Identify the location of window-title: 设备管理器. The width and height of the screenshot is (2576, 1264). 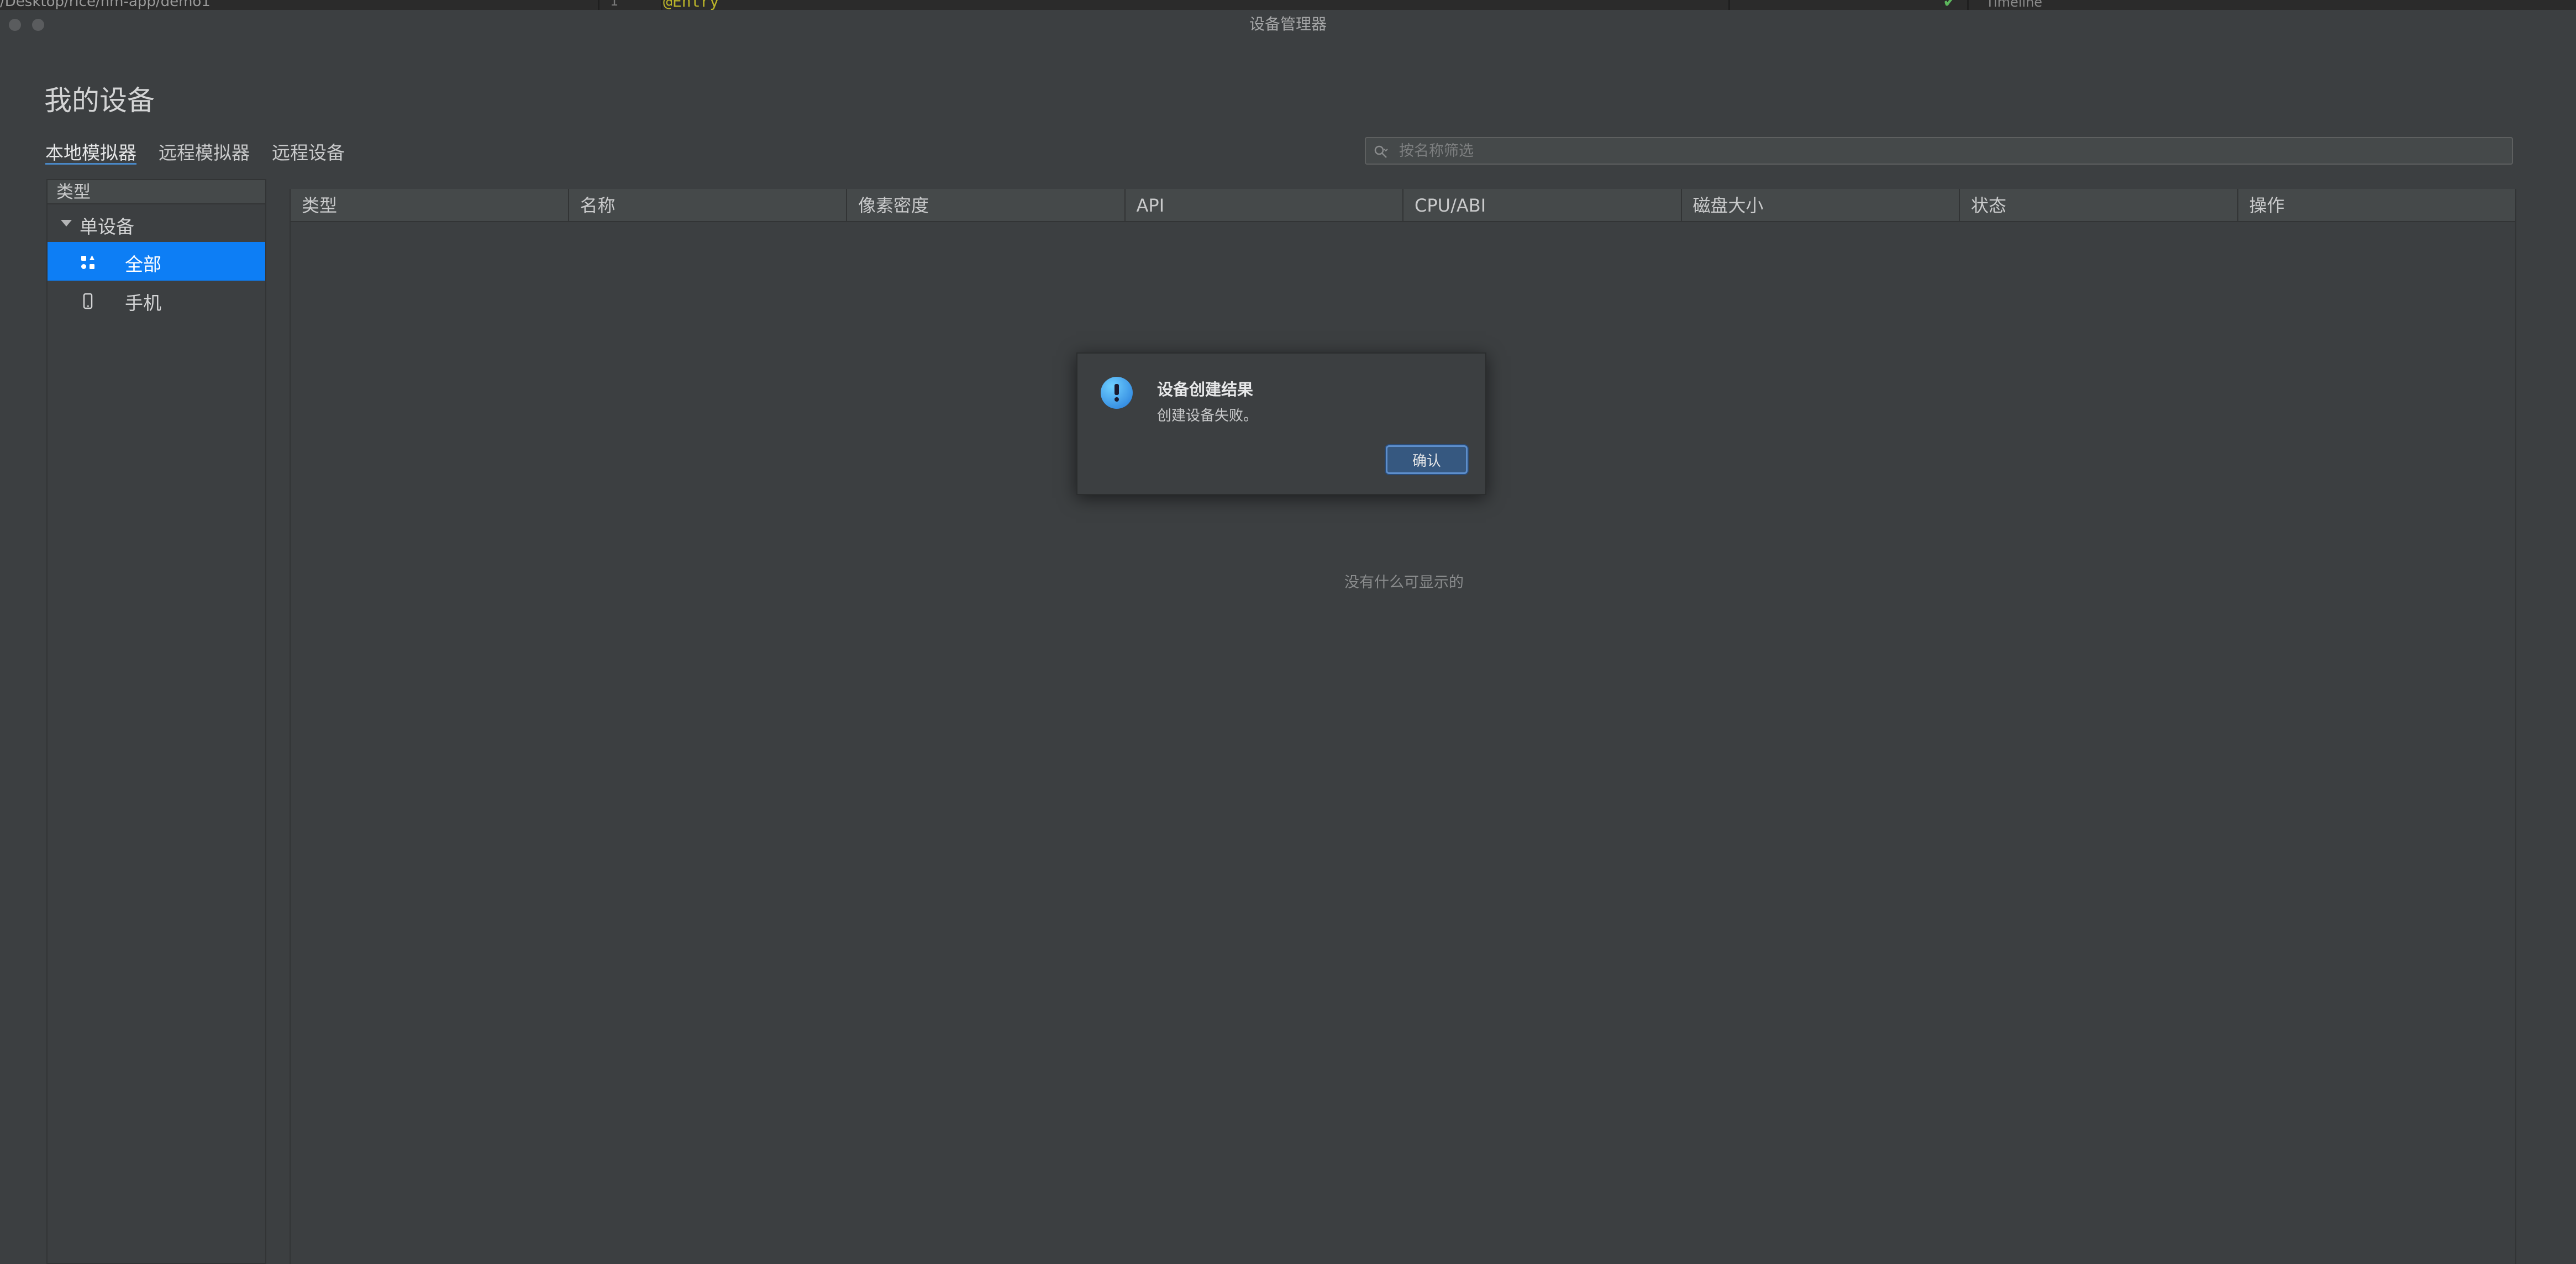
(1288, 24).